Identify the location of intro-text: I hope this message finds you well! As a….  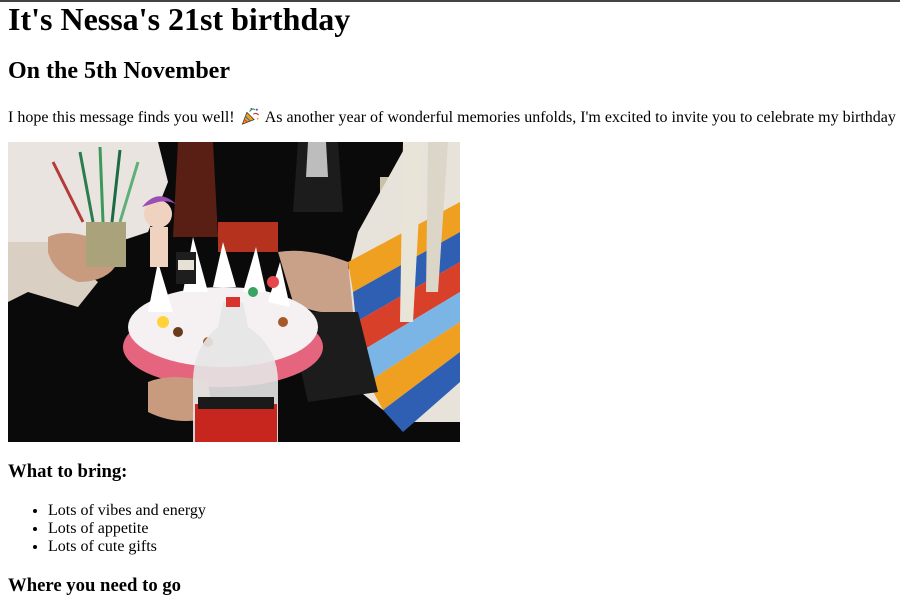
(452, 117).